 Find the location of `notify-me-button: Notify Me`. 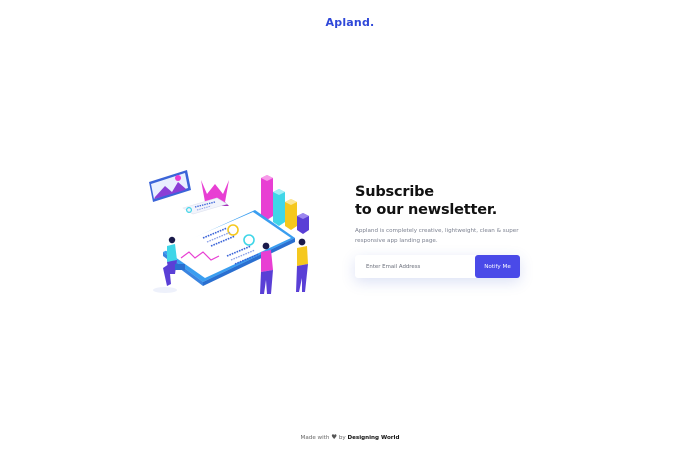

notify-me-button: Notify Me is located at coordinates (497, 266).